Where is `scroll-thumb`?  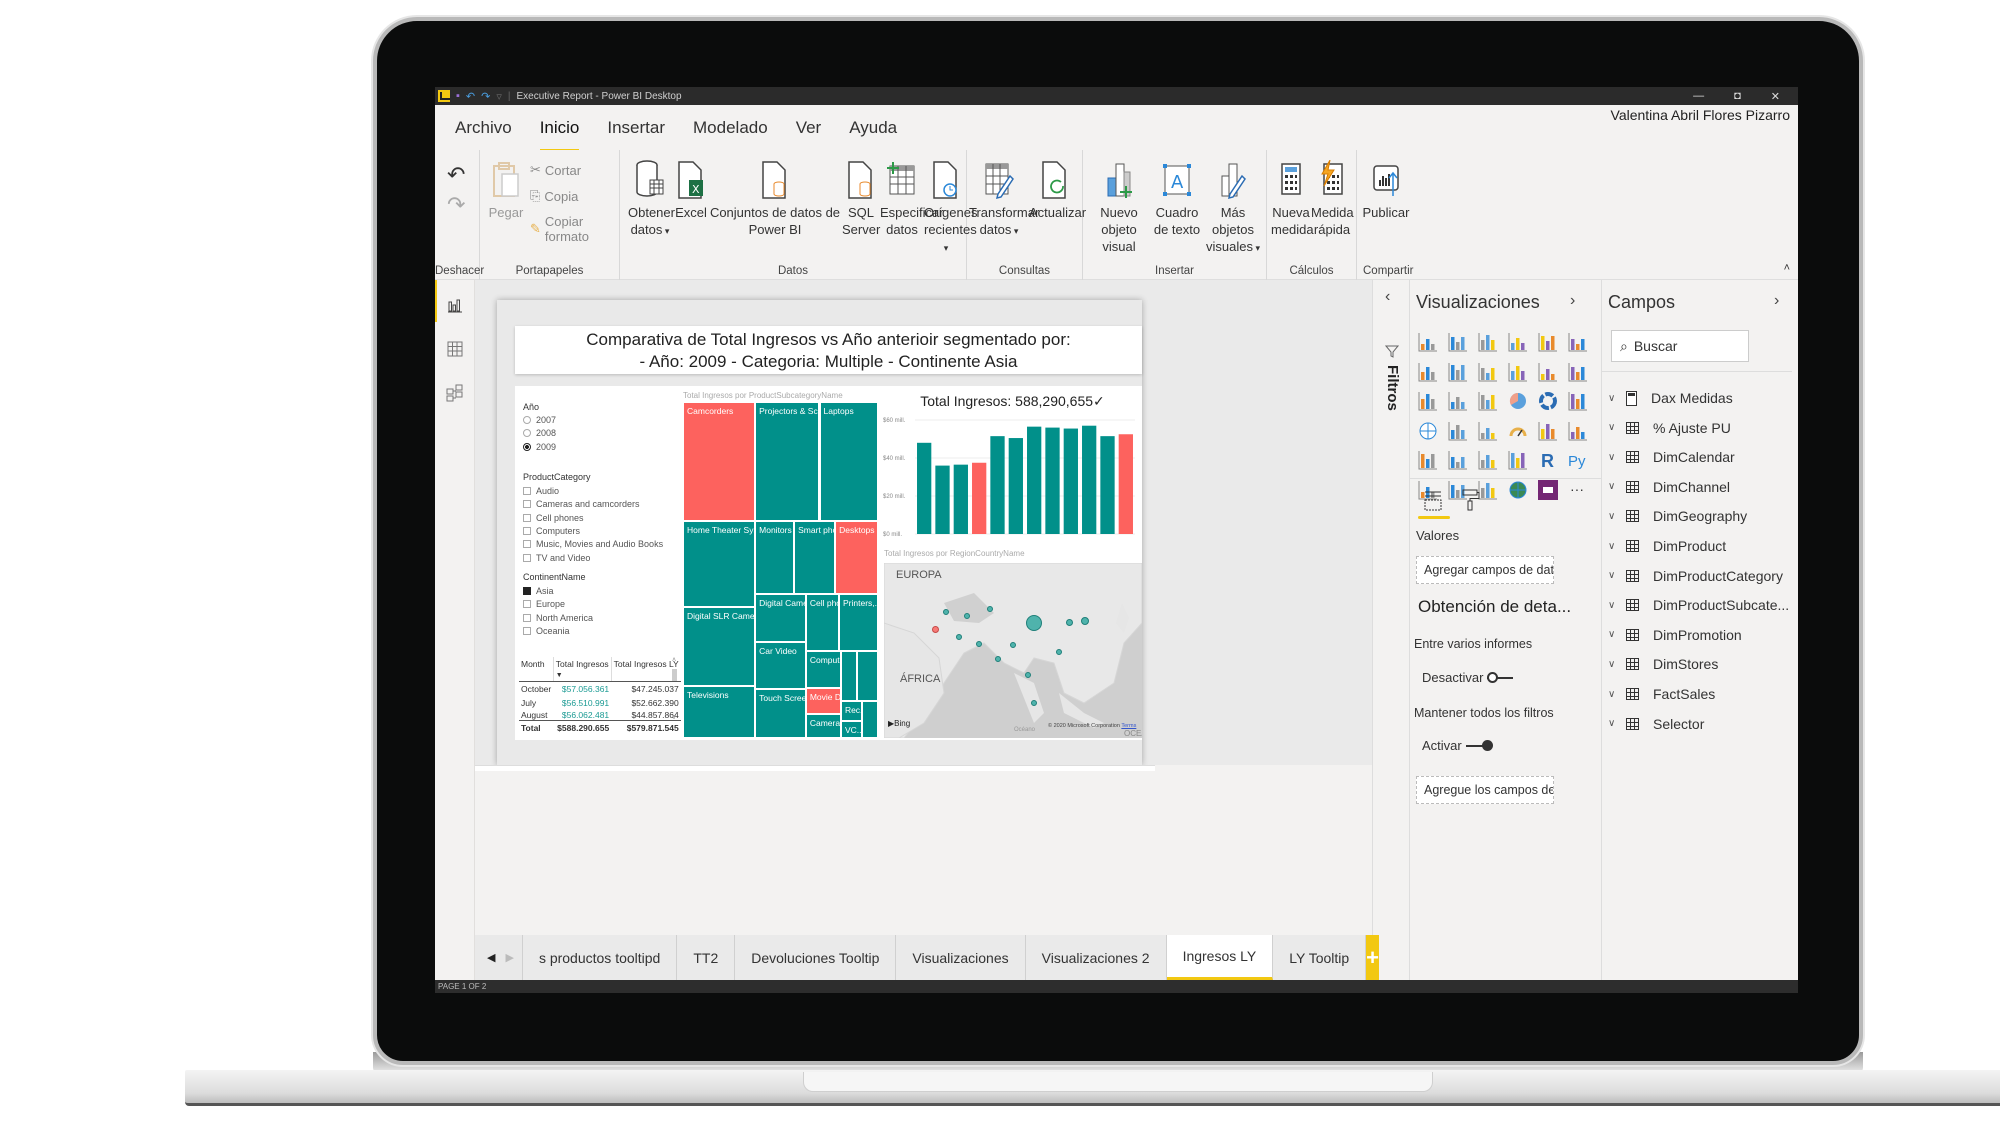 scroll-thumb is located at coordinates (674, 675).